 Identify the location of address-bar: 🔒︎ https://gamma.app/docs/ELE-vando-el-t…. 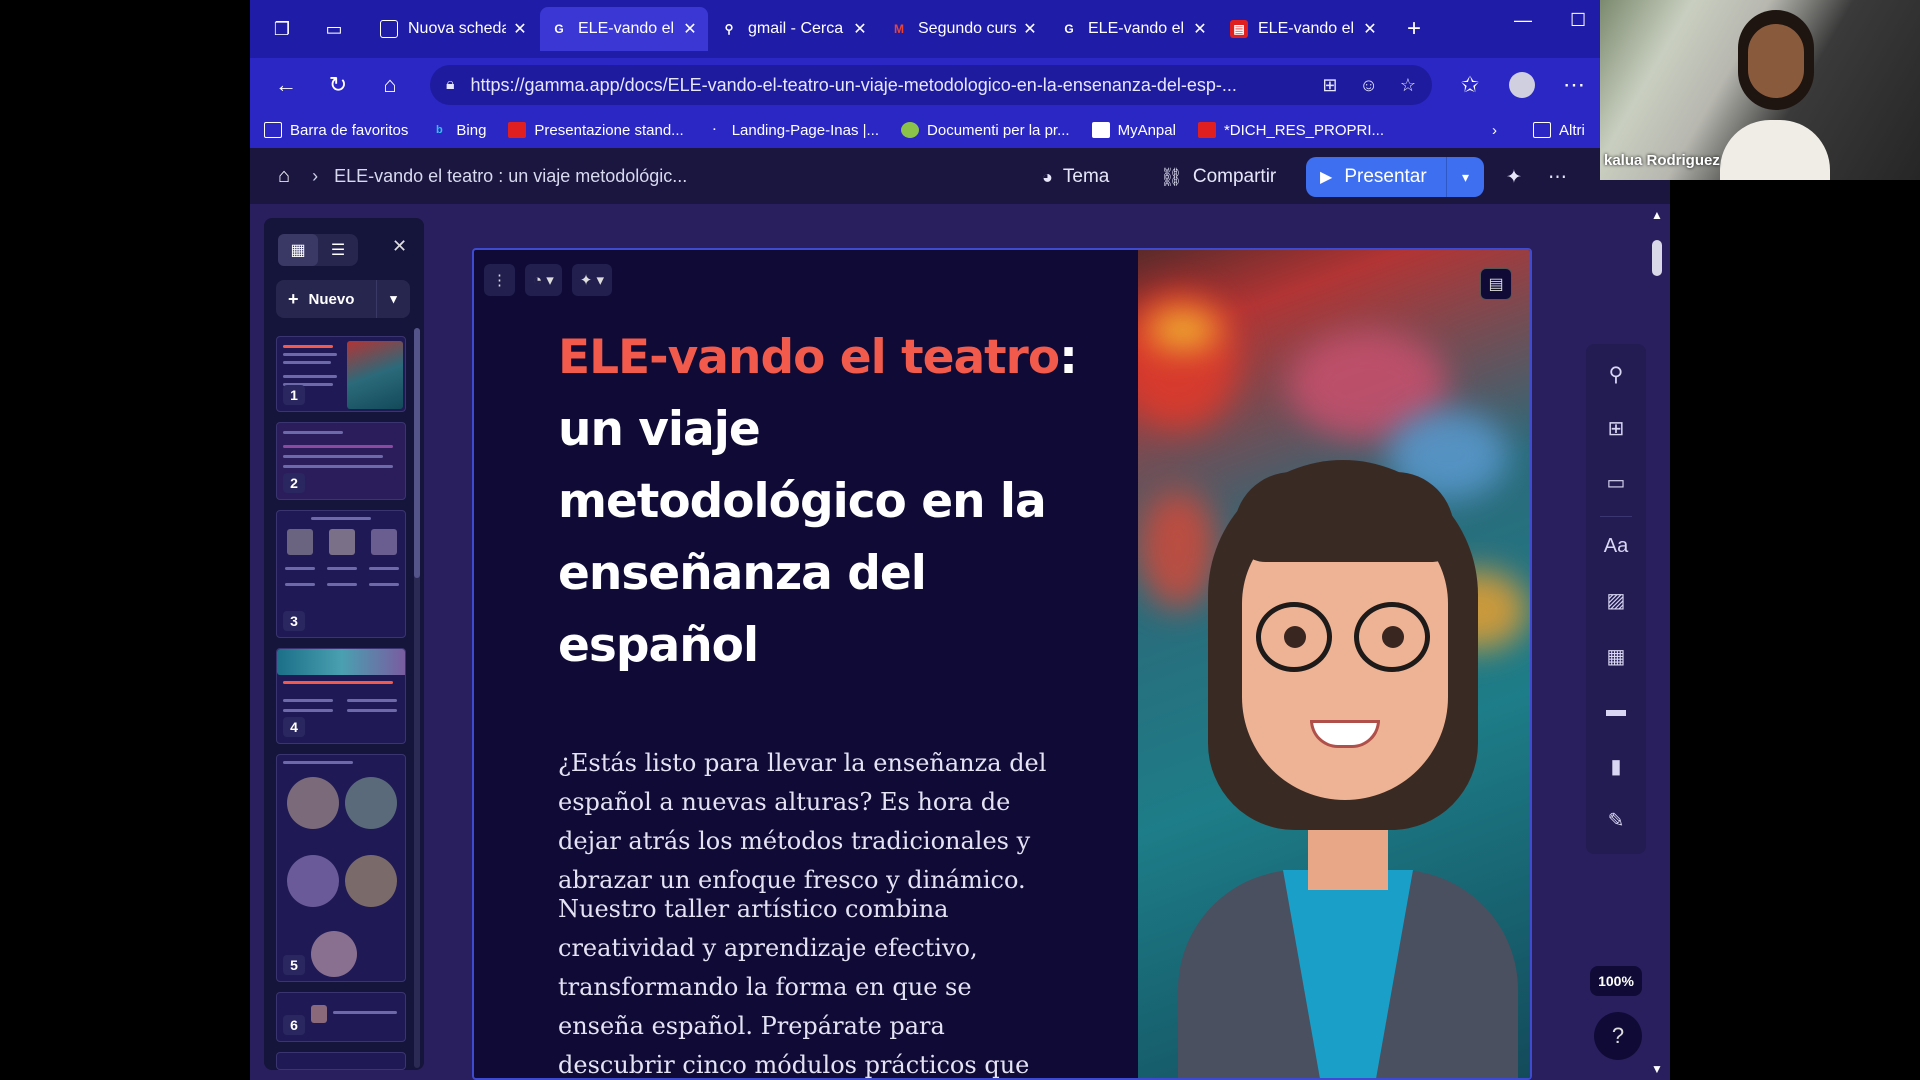
(931, 85).